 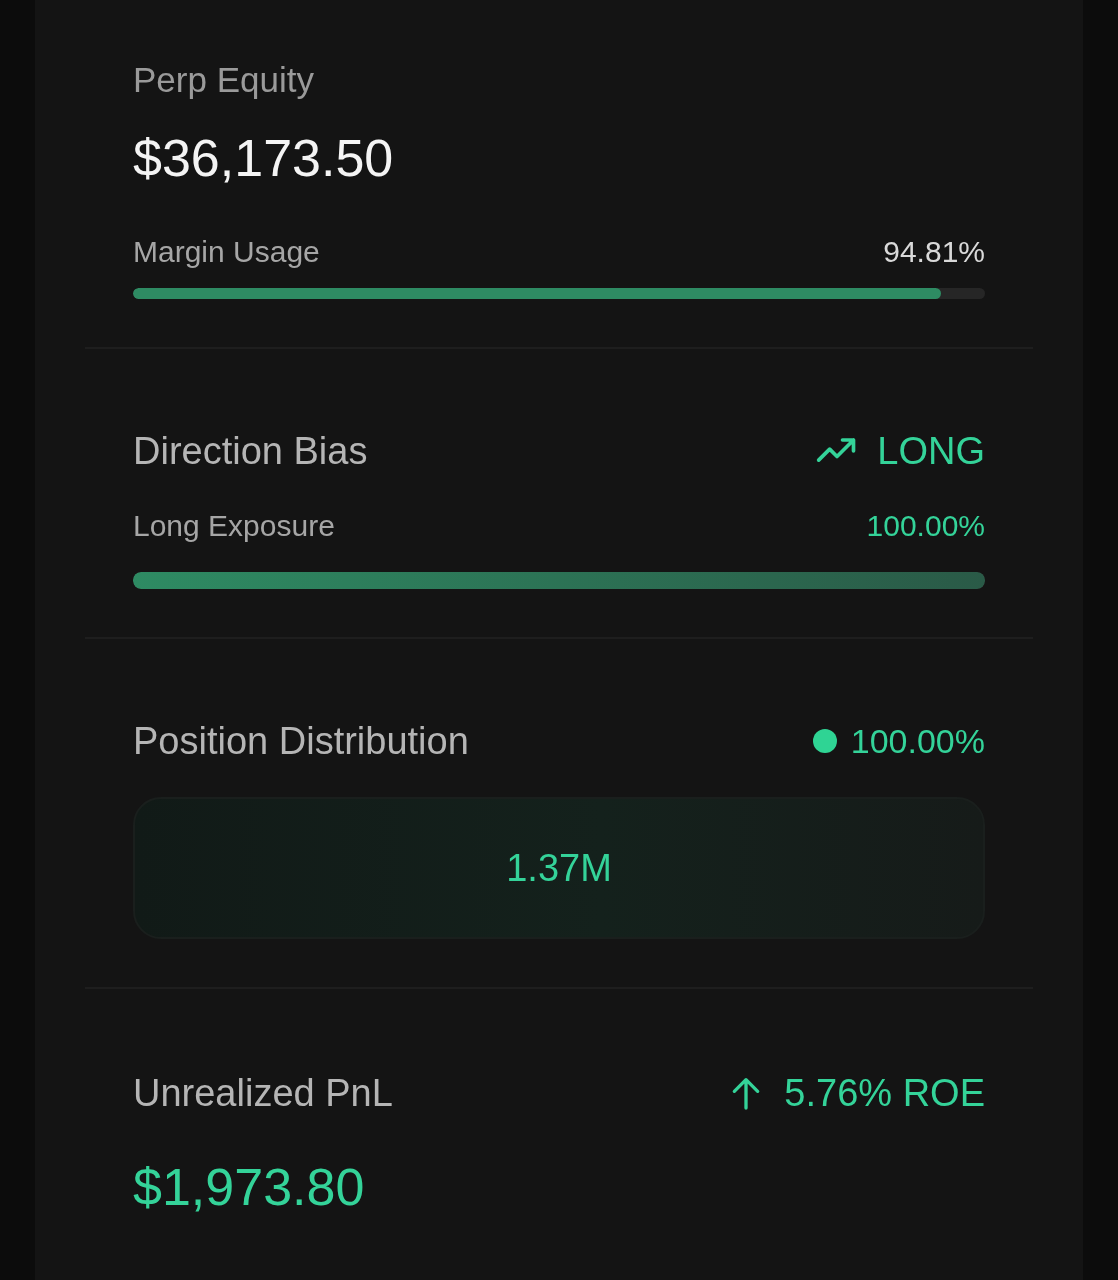 I want to click on meter-label: Margin Usage, so click(x=226, y=252).